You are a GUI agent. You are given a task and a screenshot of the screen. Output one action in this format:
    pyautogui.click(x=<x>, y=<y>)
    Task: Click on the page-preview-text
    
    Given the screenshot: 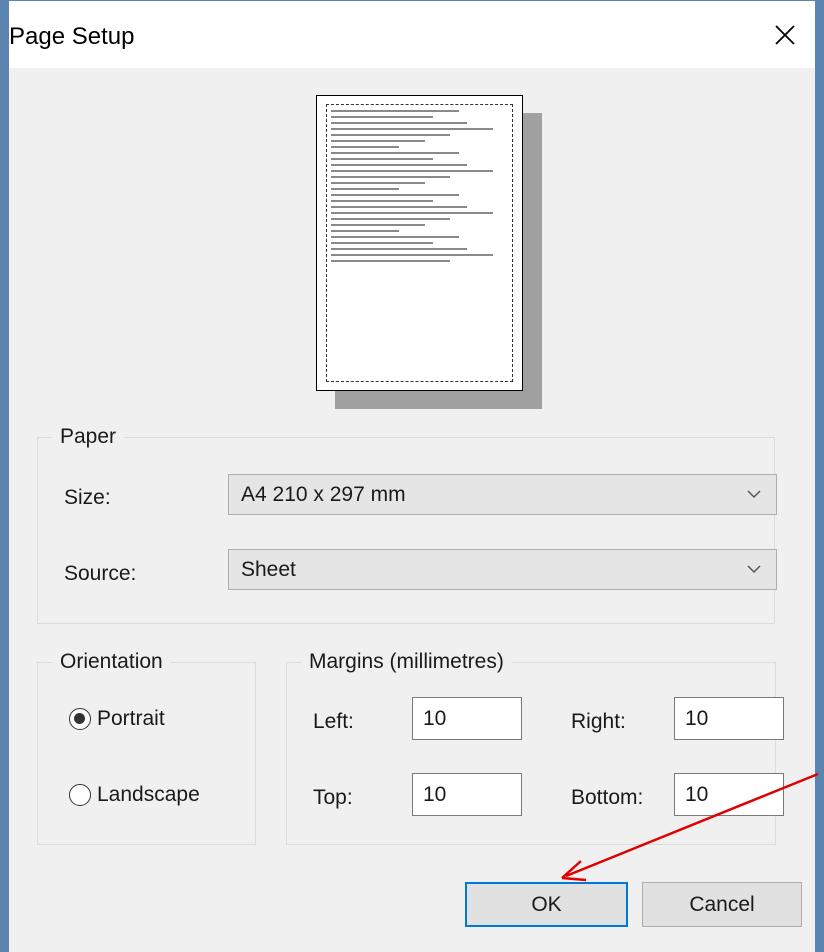 What is the action you would take?
    pyautogui.click(x=416, y=188)
    